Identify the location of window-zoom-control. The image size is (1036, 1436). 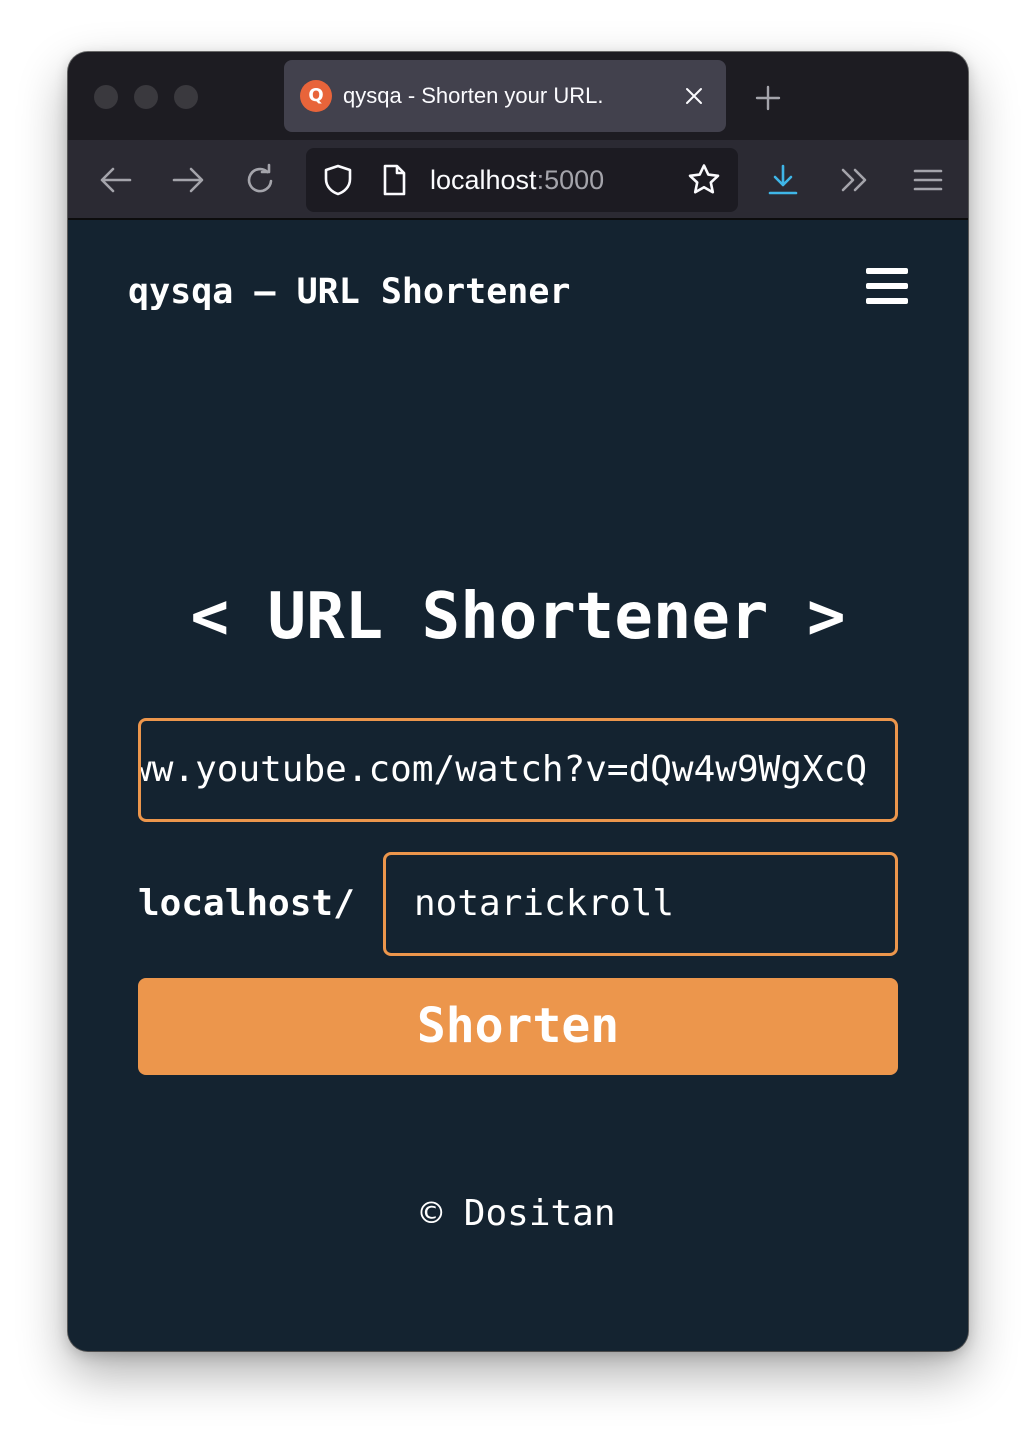
(186, 97).